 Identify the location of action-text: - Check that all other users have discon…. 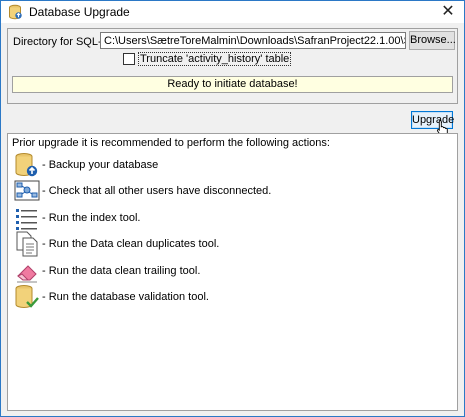
(157, 191).